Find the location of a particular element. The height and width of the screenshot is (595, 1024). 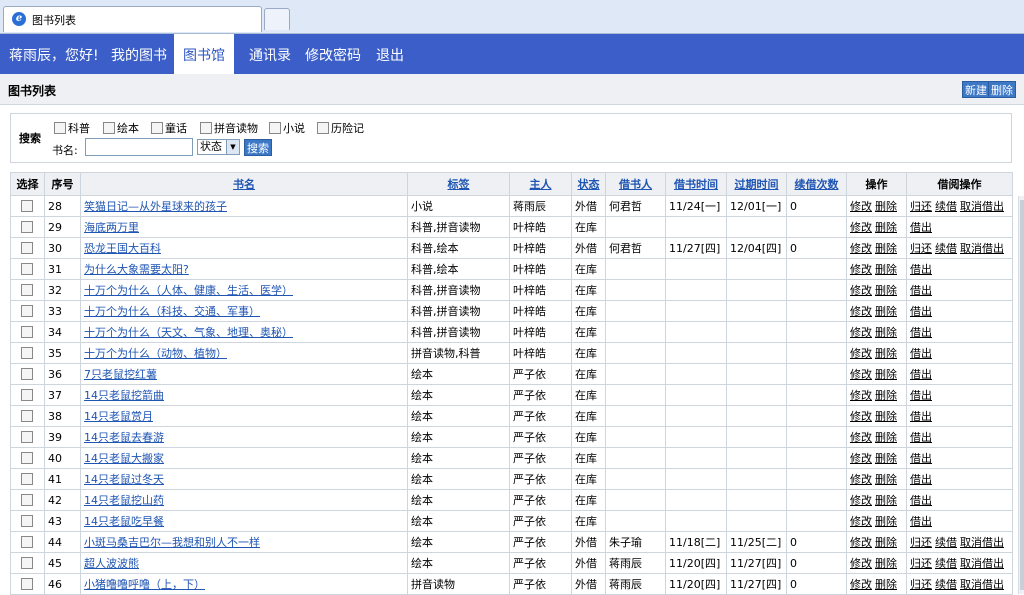

book-name-link: 十万个为什么（人体、健康、生活、医学） is located at coordinates (188, 290).